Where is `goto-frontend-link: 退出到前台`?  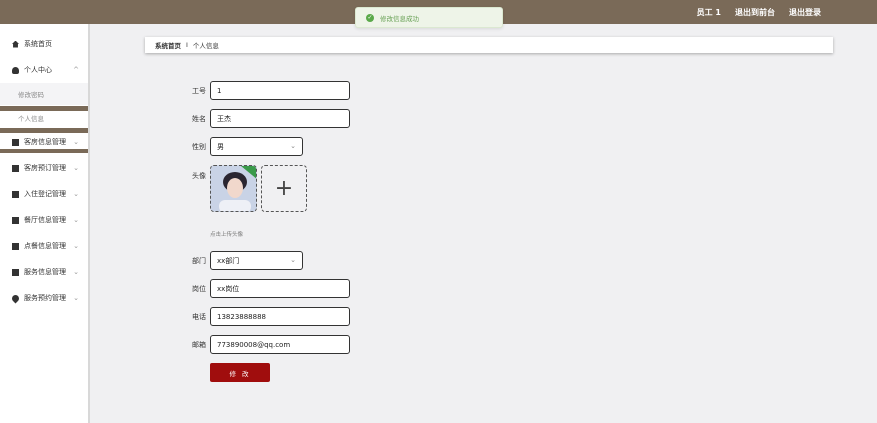 goto-frontend-link: 退出到前台 is located at coordinates (755, 12).